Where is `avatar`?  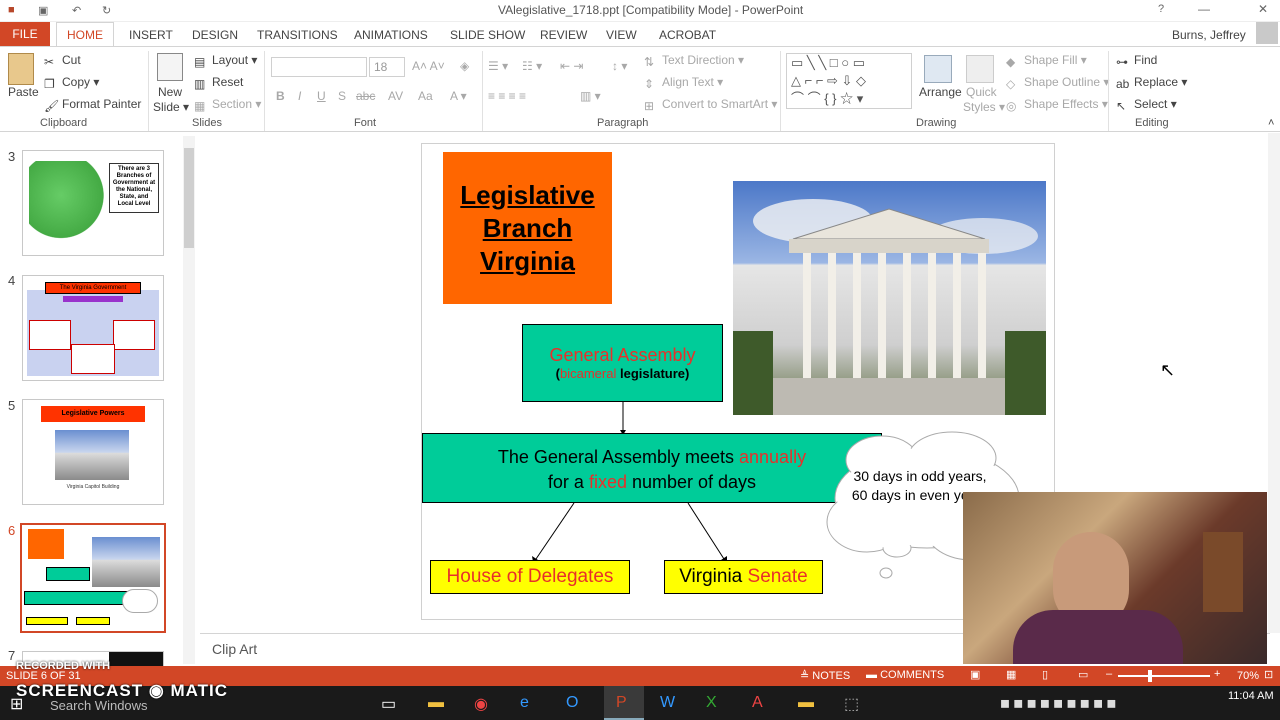
avatar is located at coordinates (1267, 33).